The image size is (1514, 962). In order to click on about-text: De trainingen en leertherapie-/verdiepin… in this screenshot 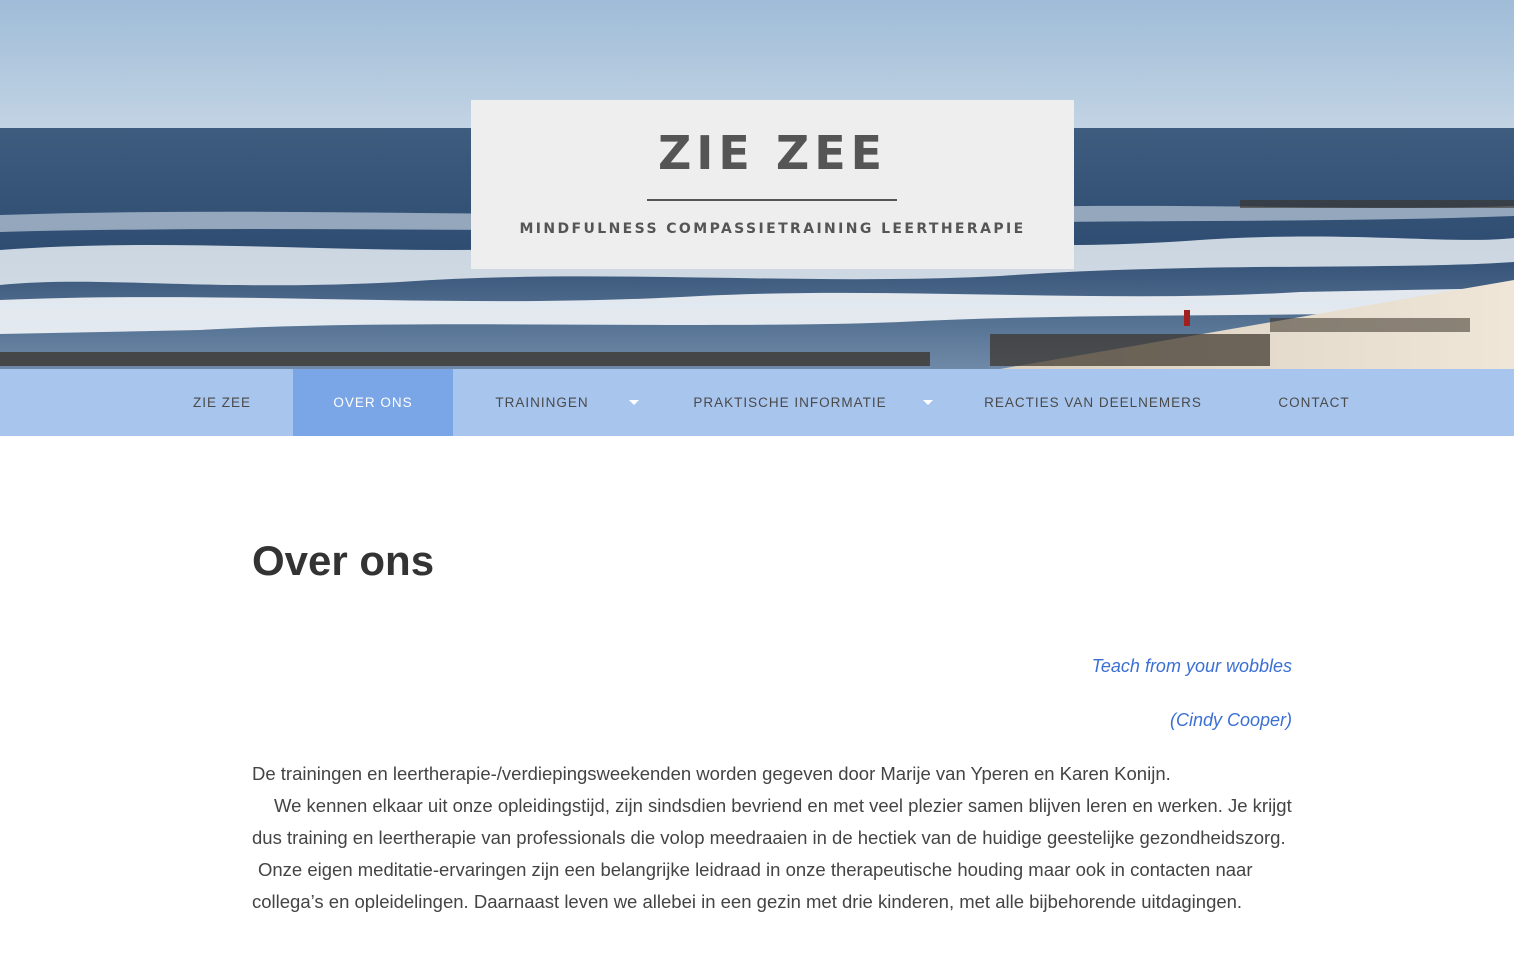, I will do `click(772, 838)`.